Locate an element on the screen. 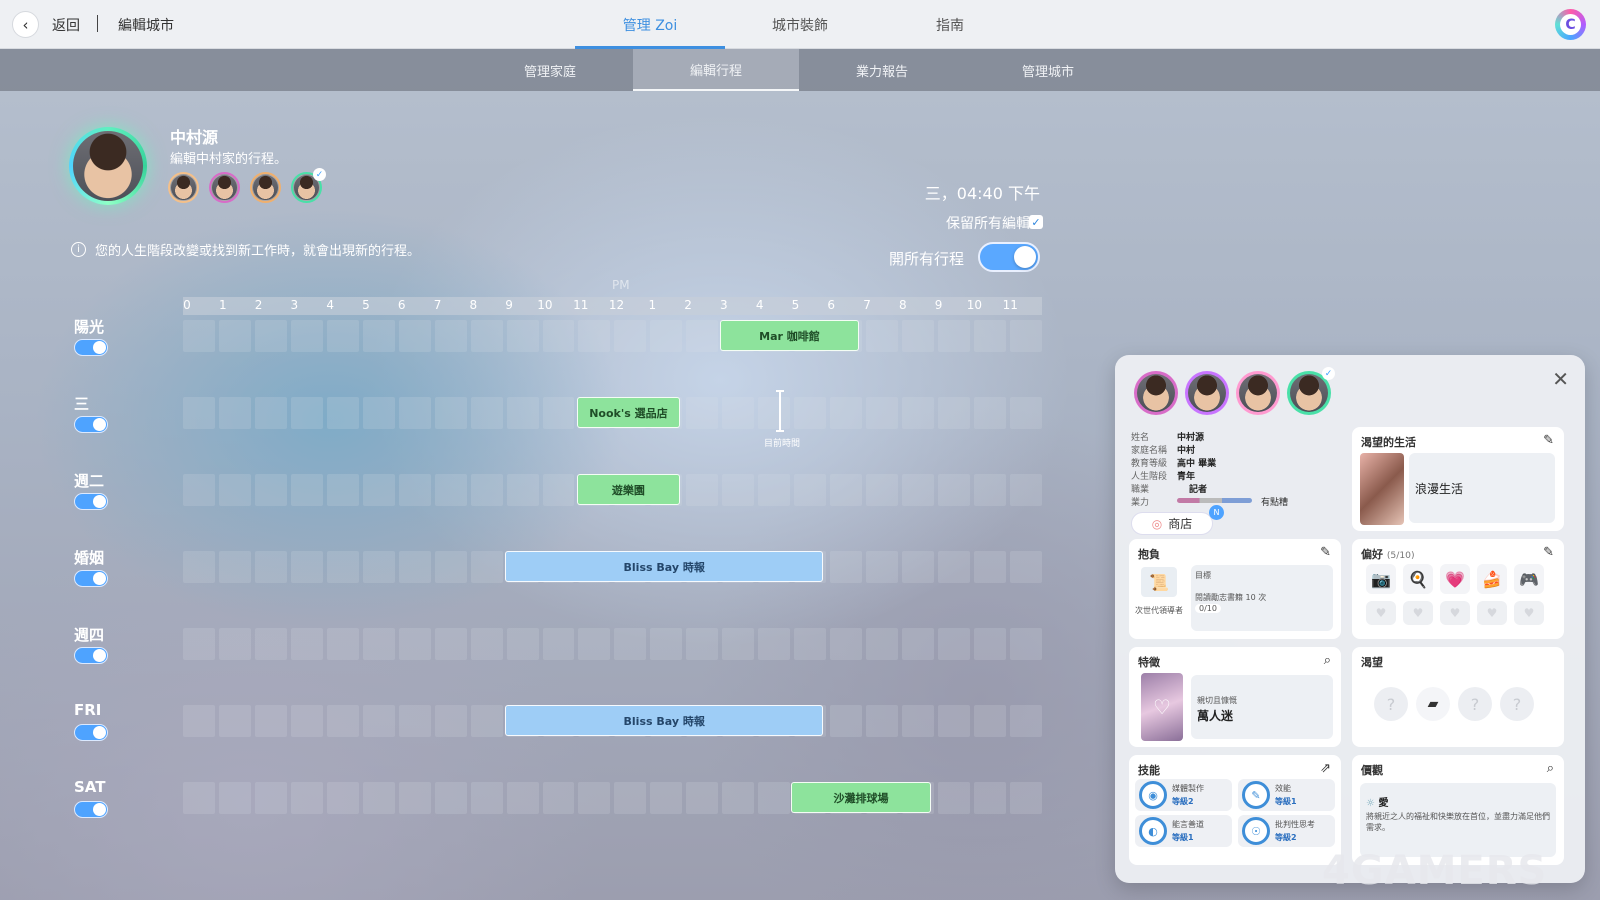 The height and width of the screenshot is (900, 1600). user-avatar: C is located at coordinates (1570, 24).